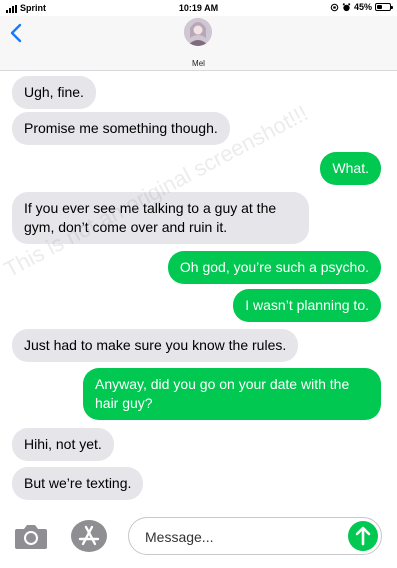  I want to click on input-bar, so click(198, 538).